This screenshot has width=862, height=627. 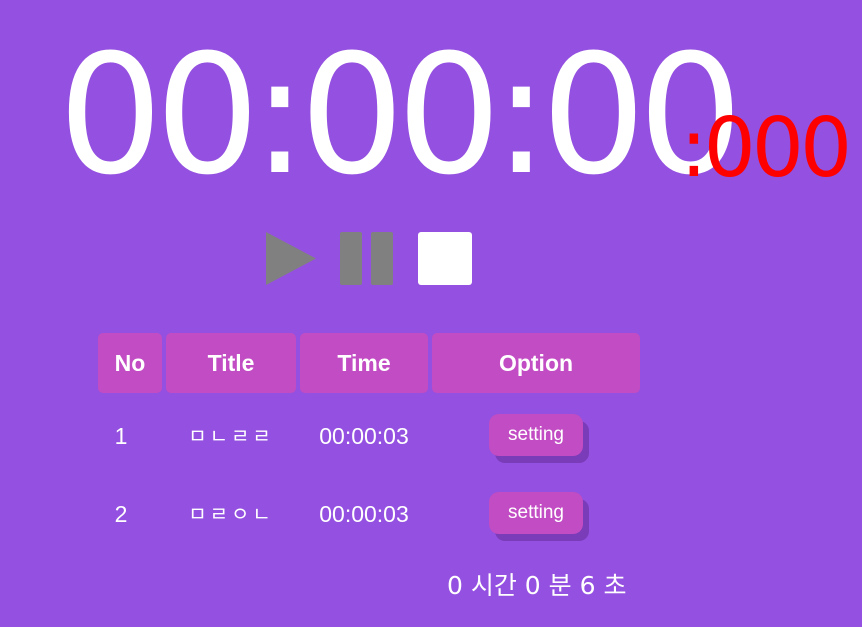 I want to click on table-header: No Title Time Option, so click(x=369, y=364).